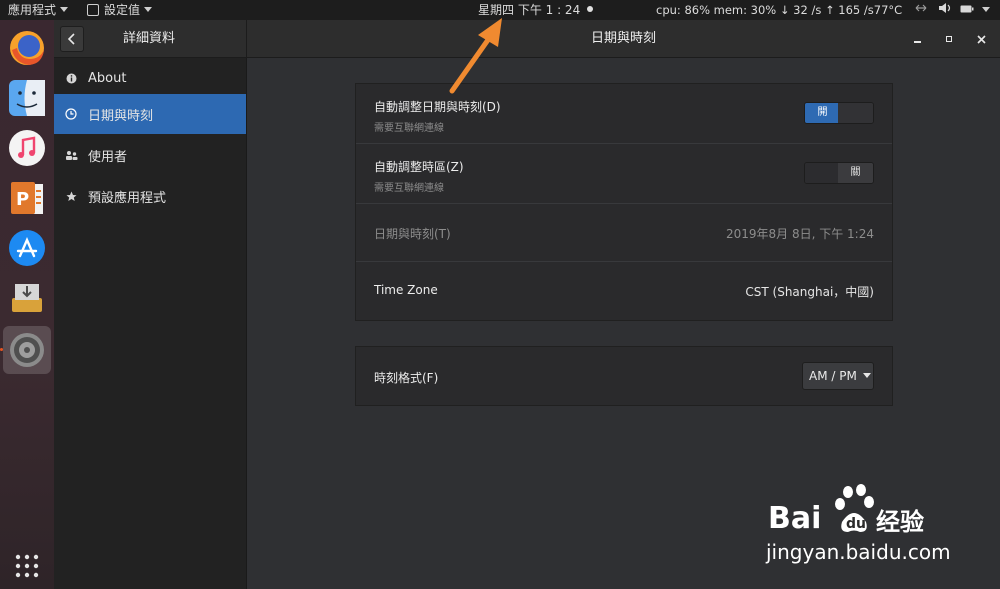 The image size is (1000, 589). Describe the element at coordinates (71, 196) in the screenshot. I see `star-icon` at that location.